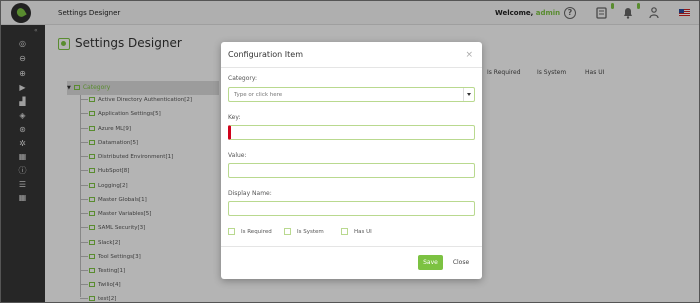  What do you see at coordinates (242, 78) in the screenshot?
I see `category-label: Category:` at bounding box center [242, 78].